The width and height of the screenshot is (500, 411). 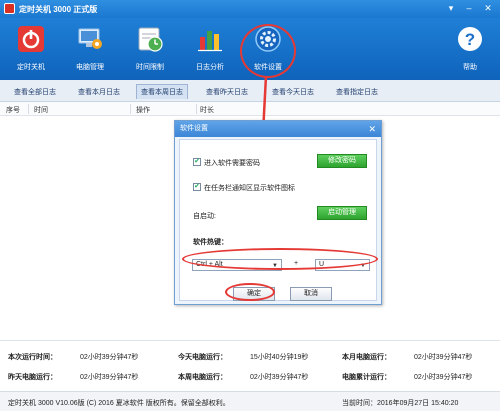 I want to click on stat-label: 本次运行时间：, so click(x=32, y=357).